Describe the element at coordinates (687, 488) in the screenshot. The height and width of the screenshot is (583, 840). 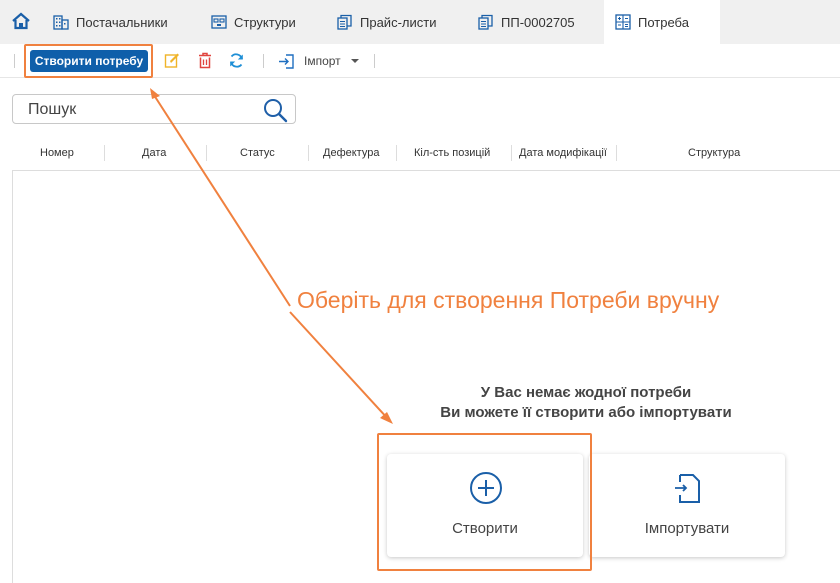
I see `import-file-icon` at that location.